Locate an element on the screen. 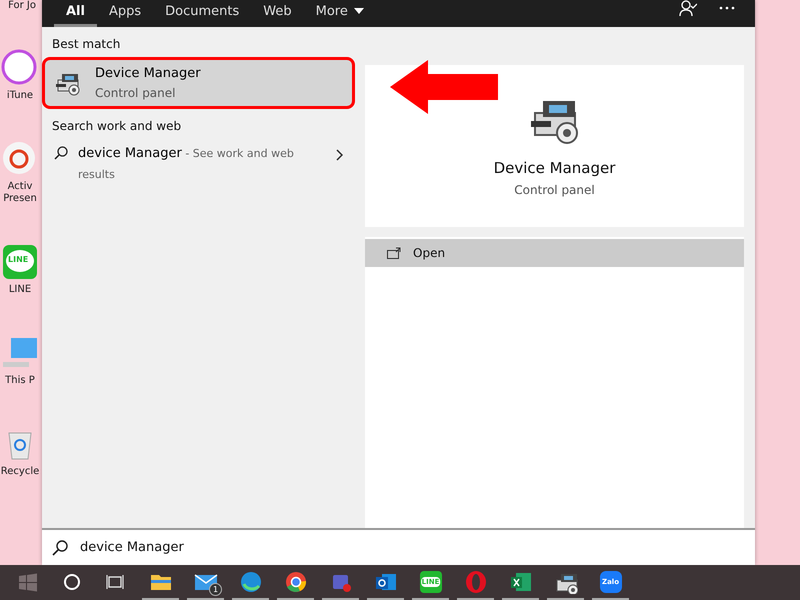  result-title: Device Manager is located at coordinates (148, 73).